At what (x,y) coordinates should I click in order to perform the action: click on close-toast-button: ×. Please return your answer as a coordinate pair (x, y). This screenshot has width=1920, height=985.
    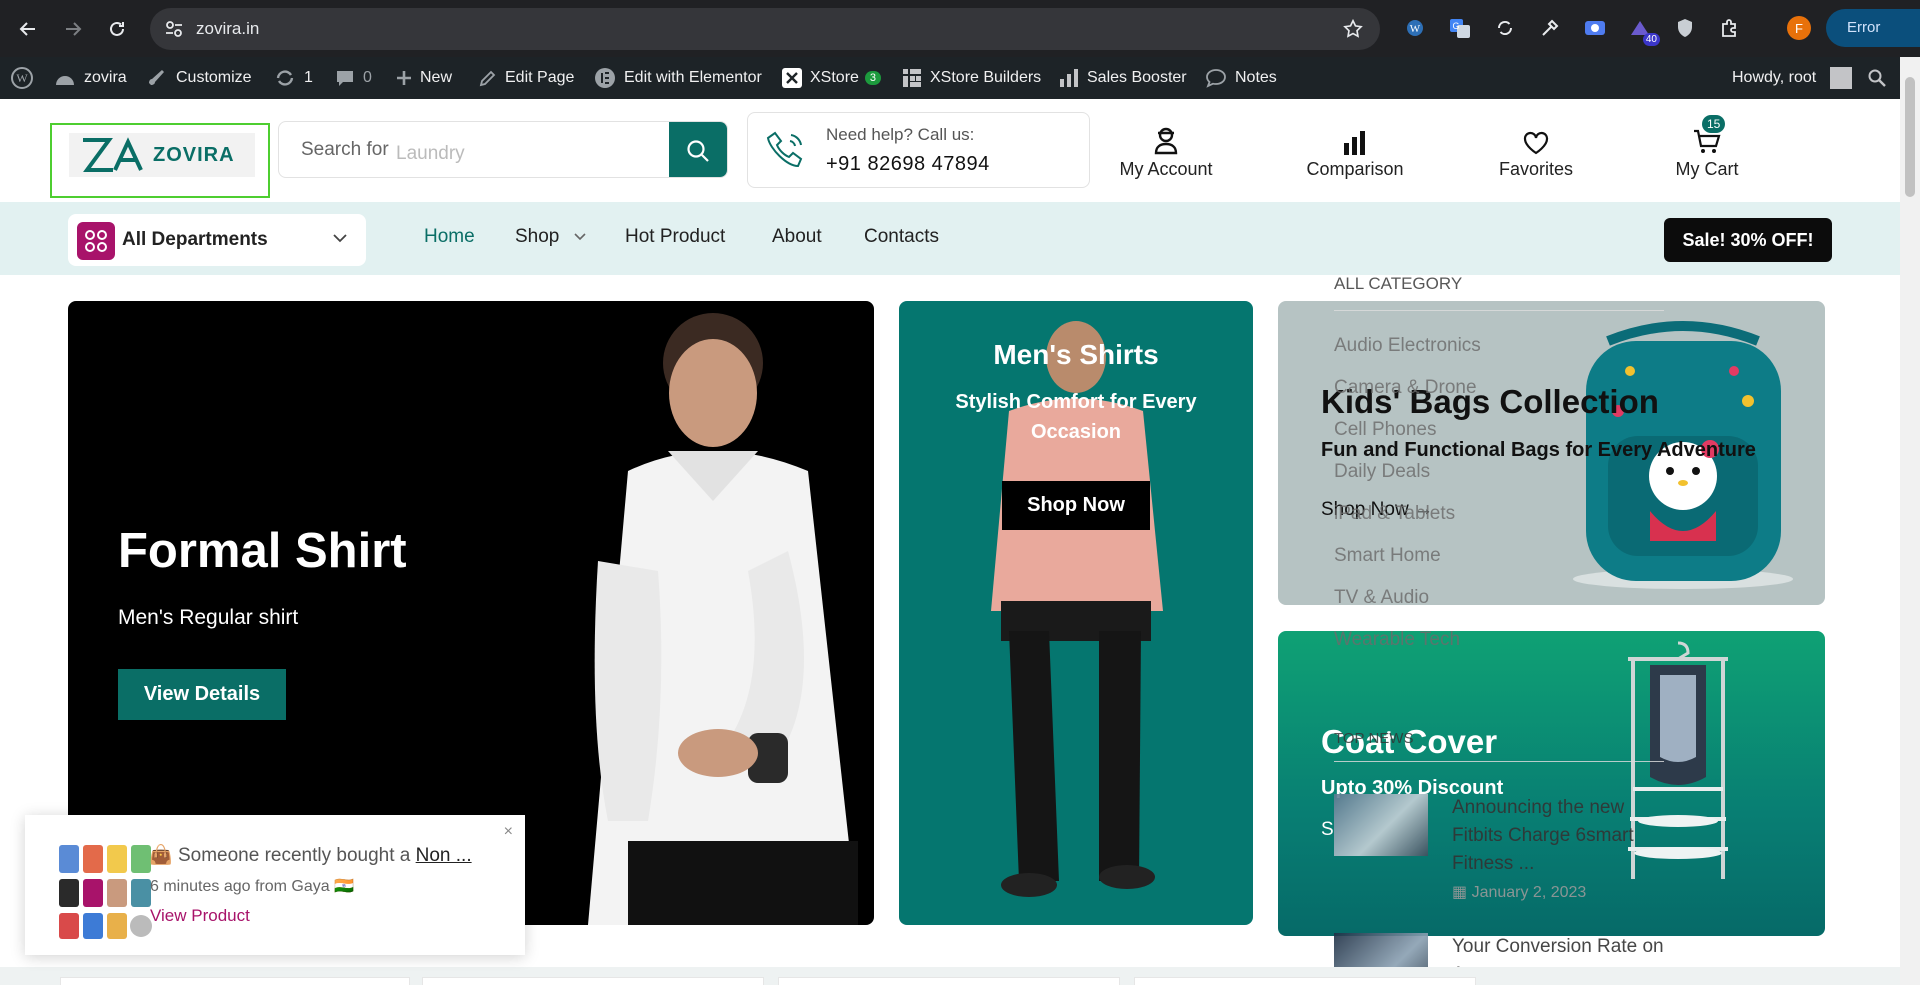
    Looking at the image, I should click on (508, 832).